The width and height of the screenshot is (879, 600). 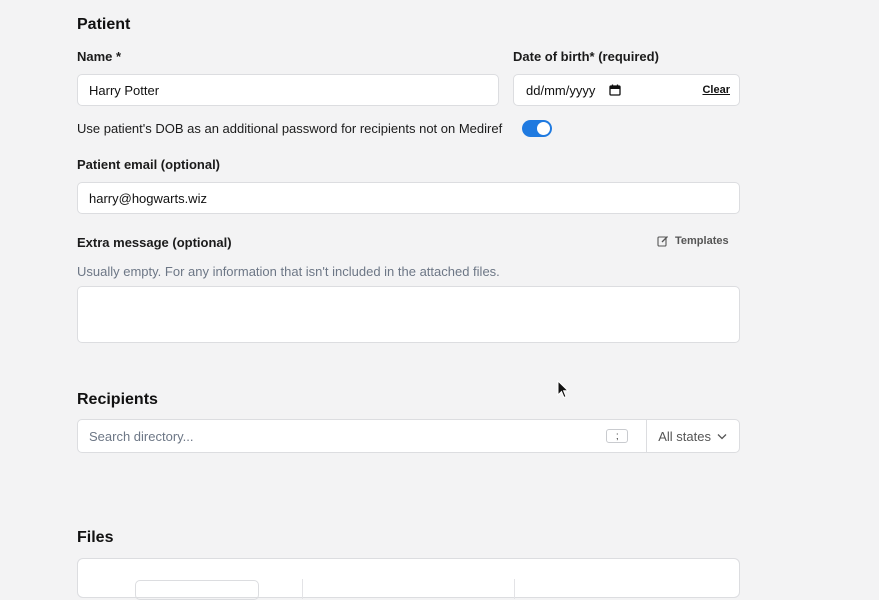 What do you see at coordinates (95, 537) in the screenshot?
I see `files-section-title: Files` at bounding box center [95, 537].